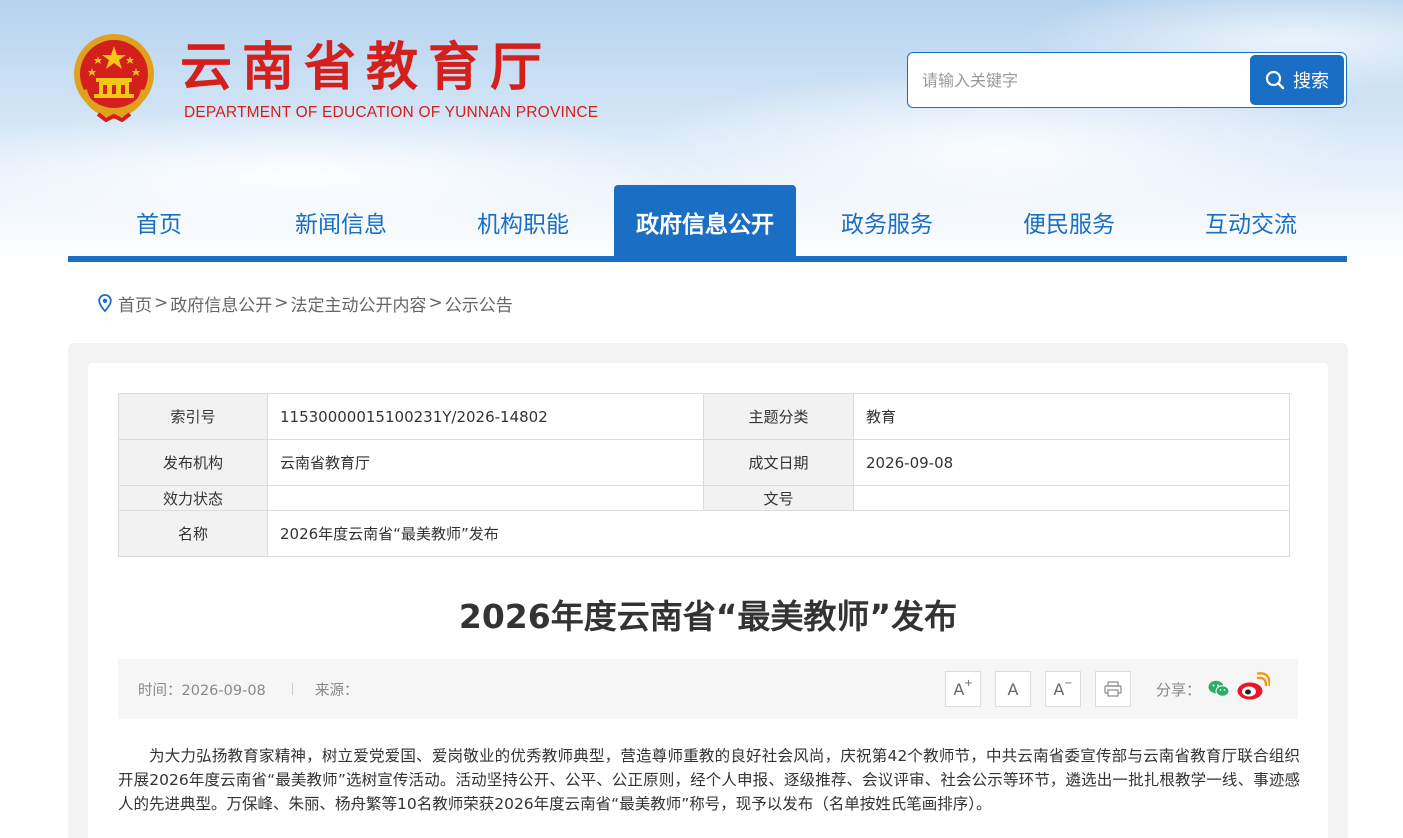 This screenshot has width=1403, height=838. Describe the element at coordinates (523, 221) in the screenshot. I see `nav-item-functions: 机构职能` at that location.